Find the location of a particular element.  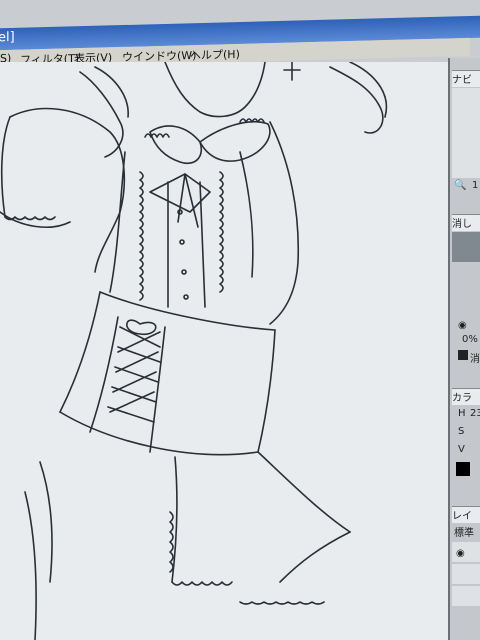

eraser-panel-title: 消し is located at coordinates (466, 222).